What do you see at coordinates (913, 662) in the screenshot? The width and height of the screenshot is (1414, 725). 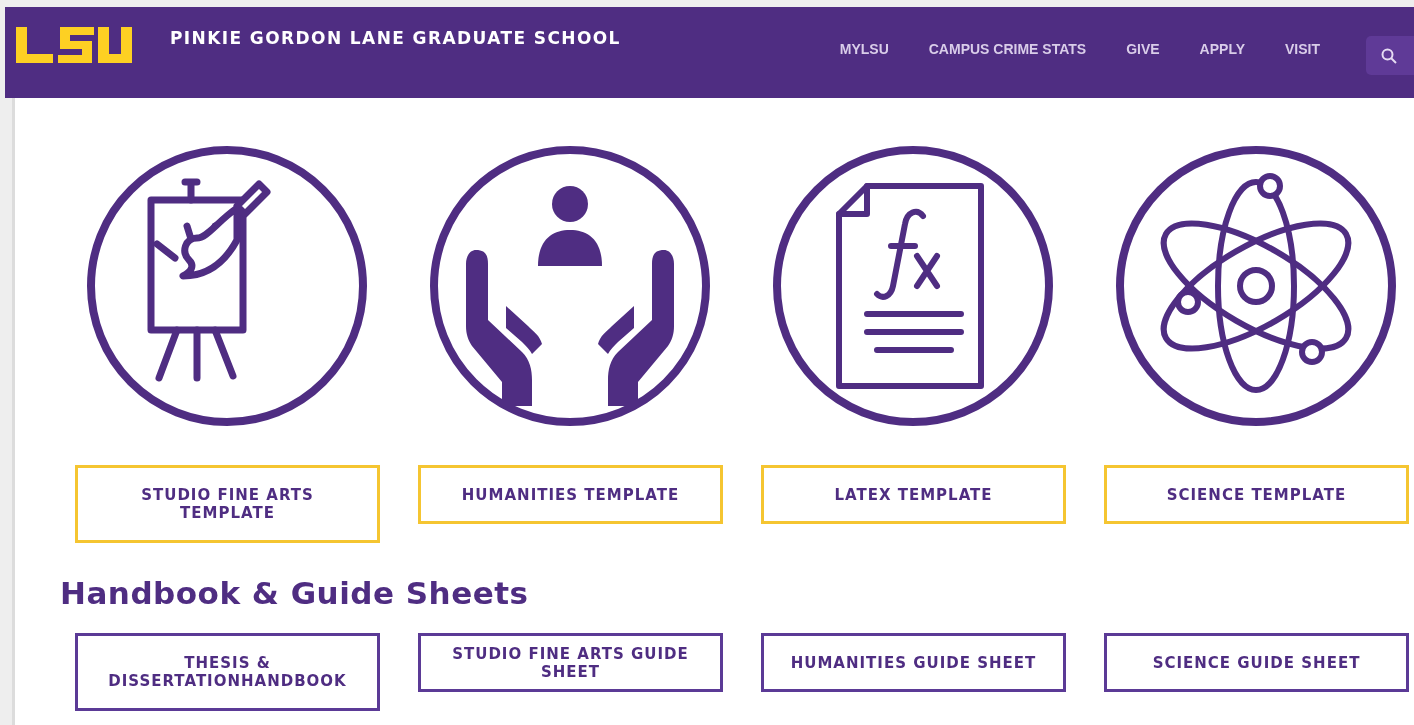 I see `link-button: HUMANITIES GUIDE SHEET` at bounding box center [913, 662].